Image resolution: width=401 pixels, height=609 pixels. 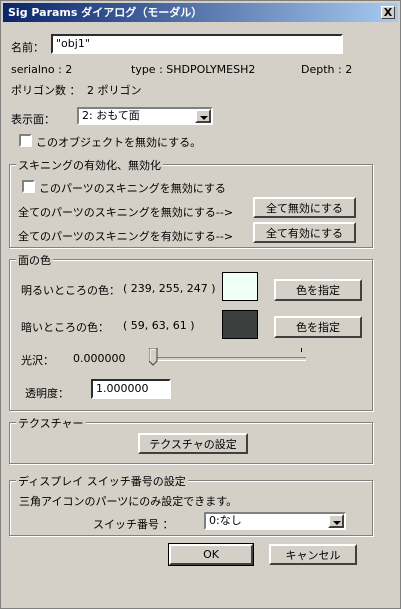 What do you see at coordinates (153, 356) in the screenshot?
I see `gloss-slider-thumb` at bounding box center [153, 356].